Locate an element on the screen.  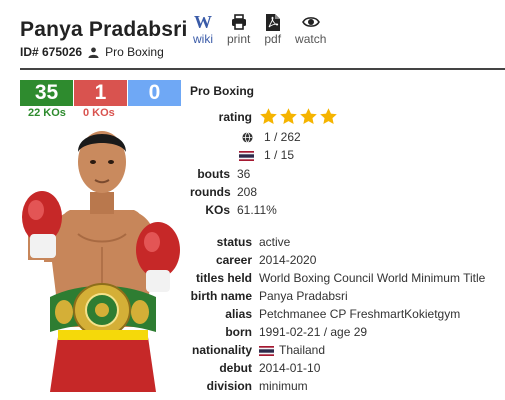
titles-label: titles held is located at coordinates (223, 278).